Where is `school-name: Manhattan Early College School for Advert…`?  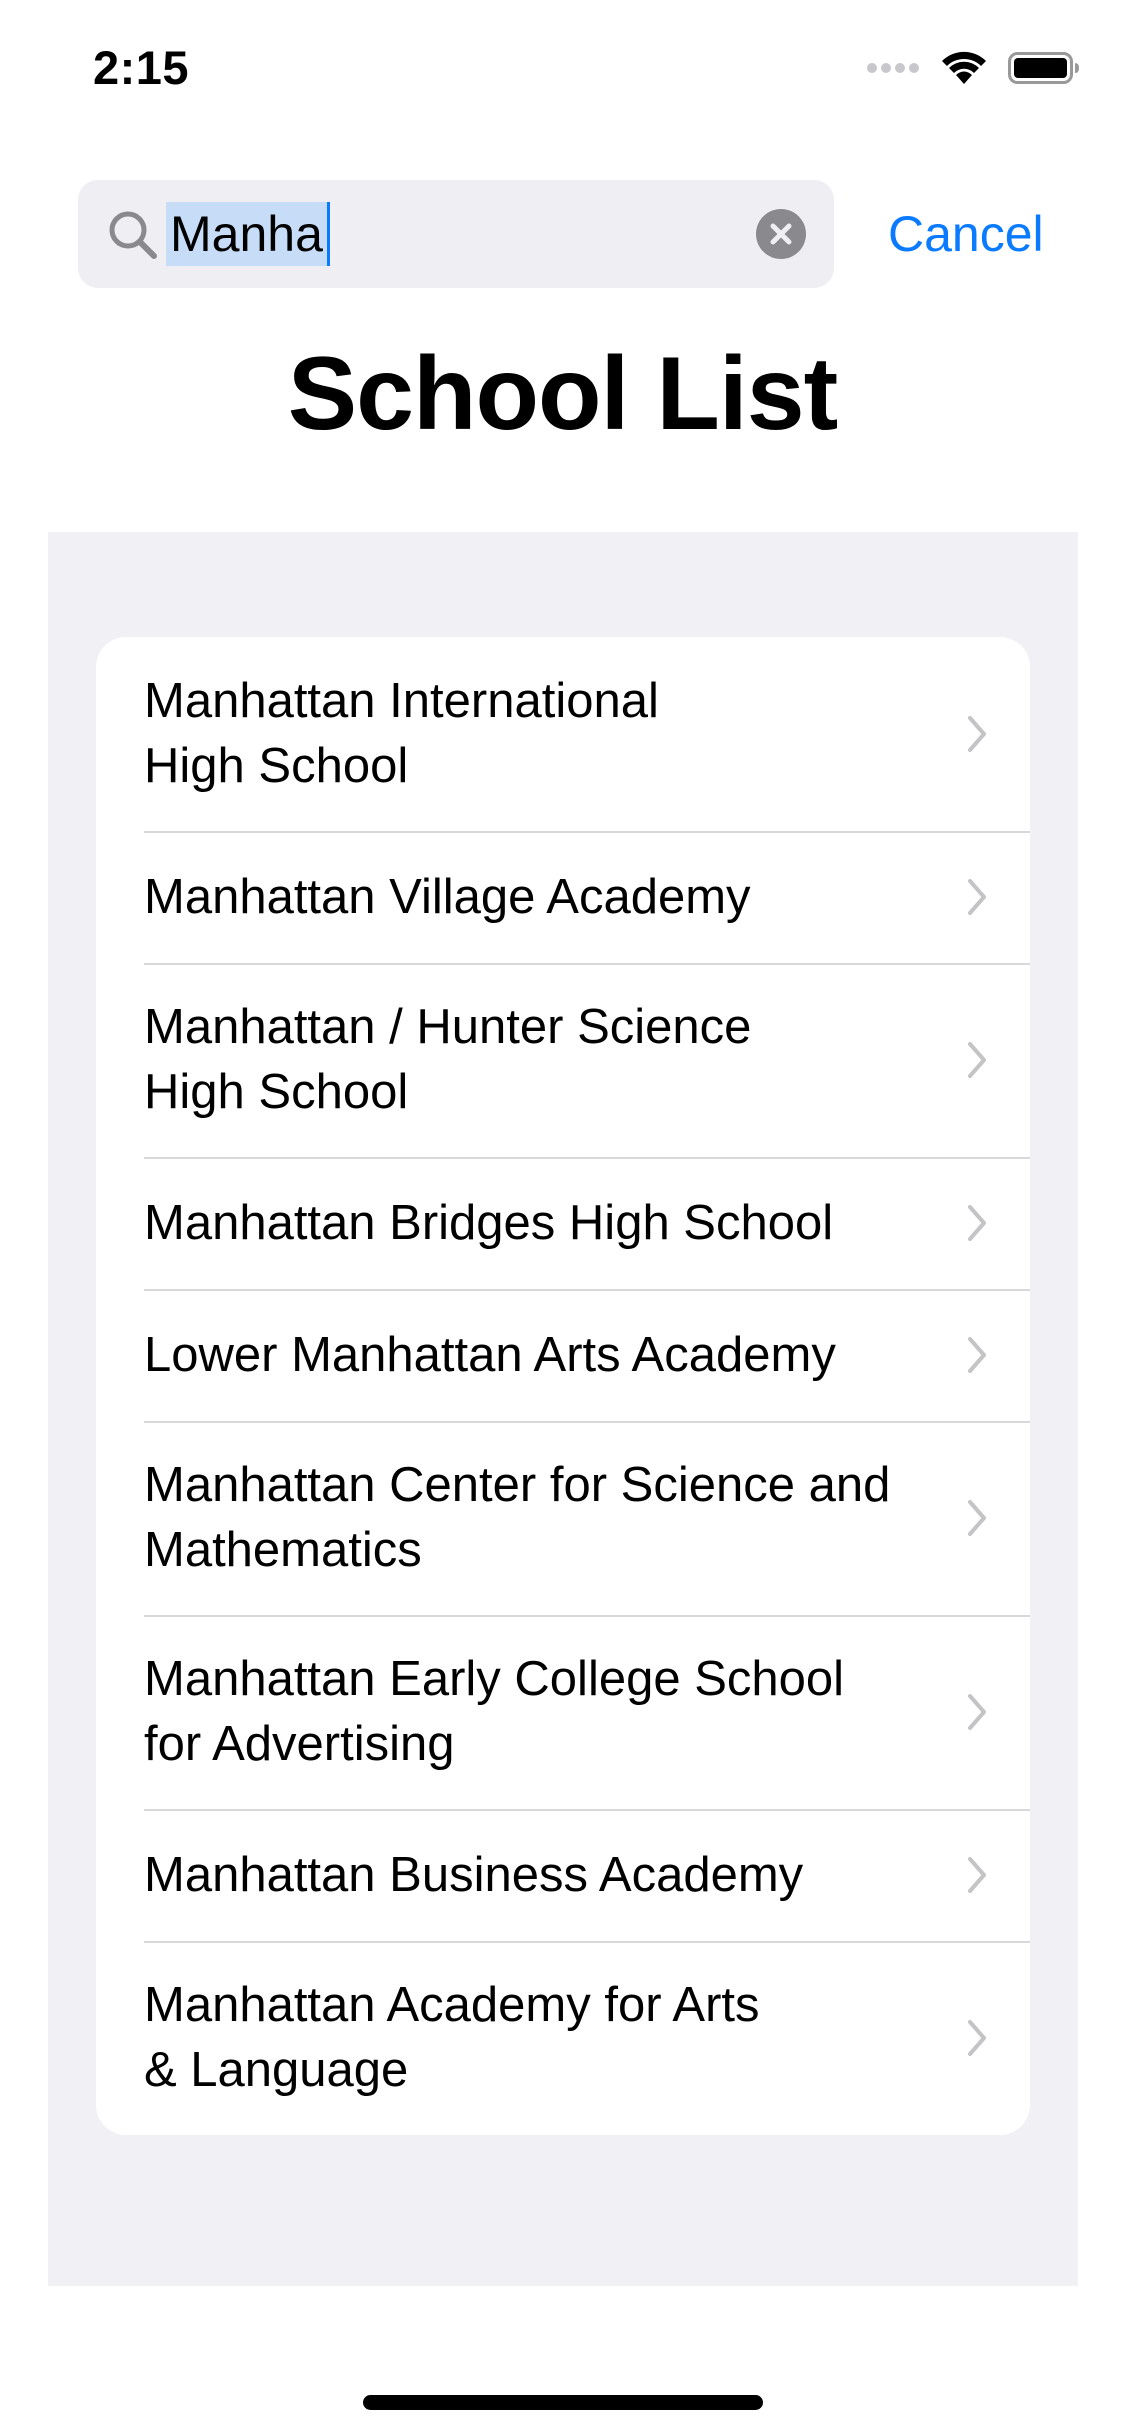
school-name: Manhattan Early College School for Advert… is located at coordinates (494, 1711).